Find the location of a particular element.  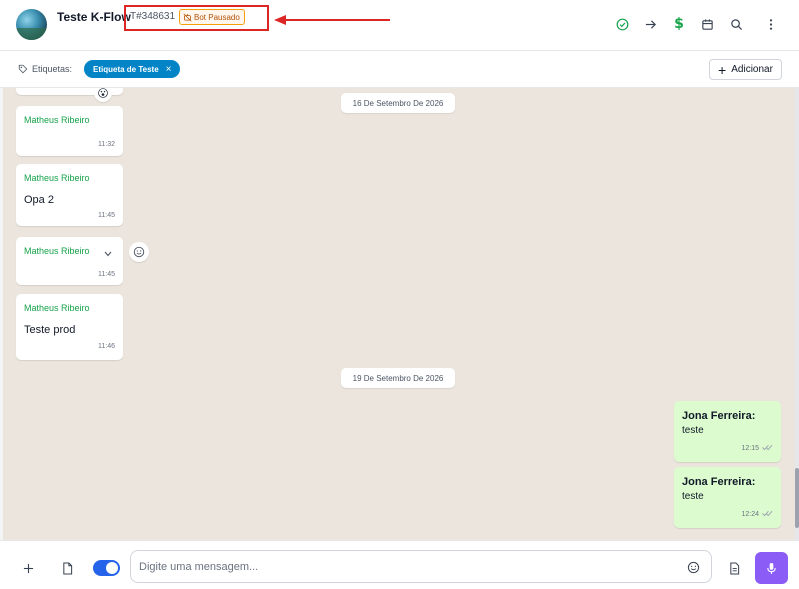

calendar-icon is located at coordinates (707, 24).